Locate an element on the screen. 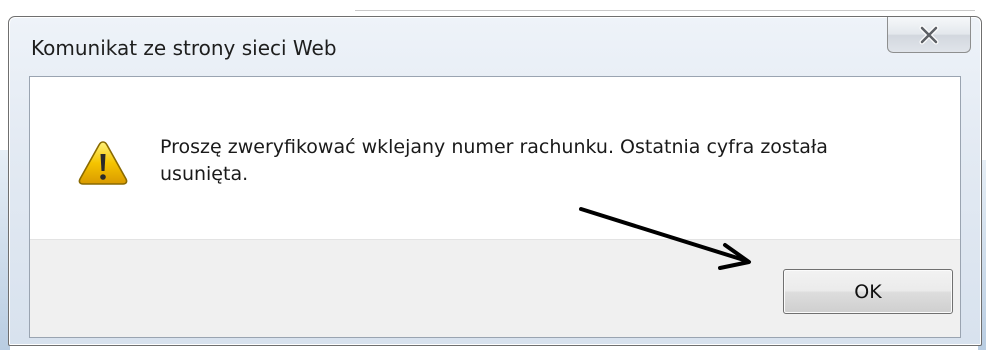 The image size is (986, 351). close-icon is located at coordinates (929, 34).